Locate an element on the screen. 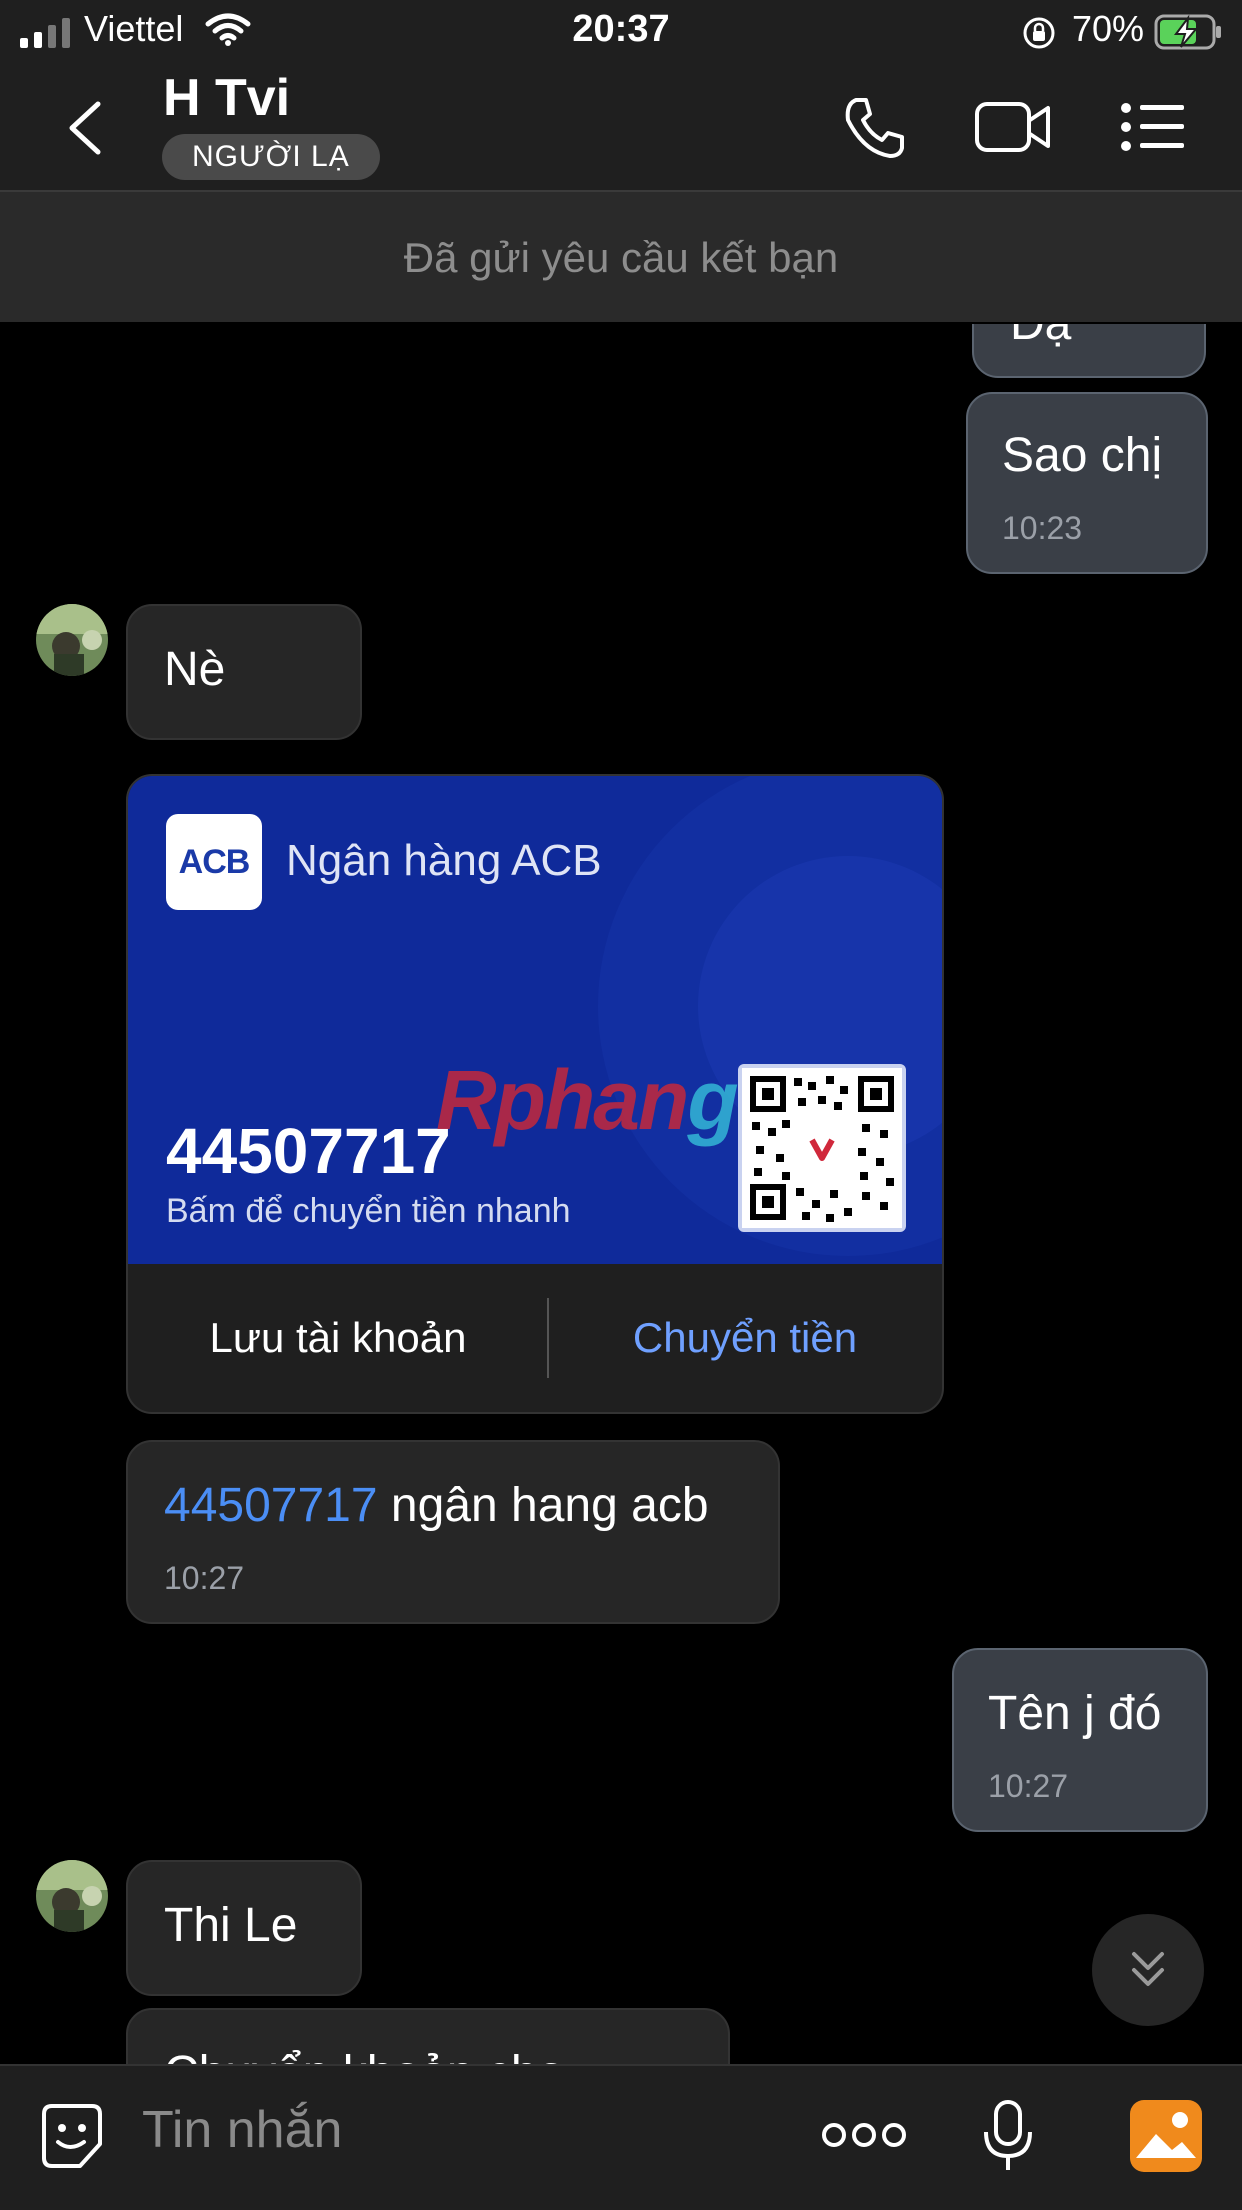 The image size is (1242, 2210). message-bubble-incoming is located at coordinates (244, 672).